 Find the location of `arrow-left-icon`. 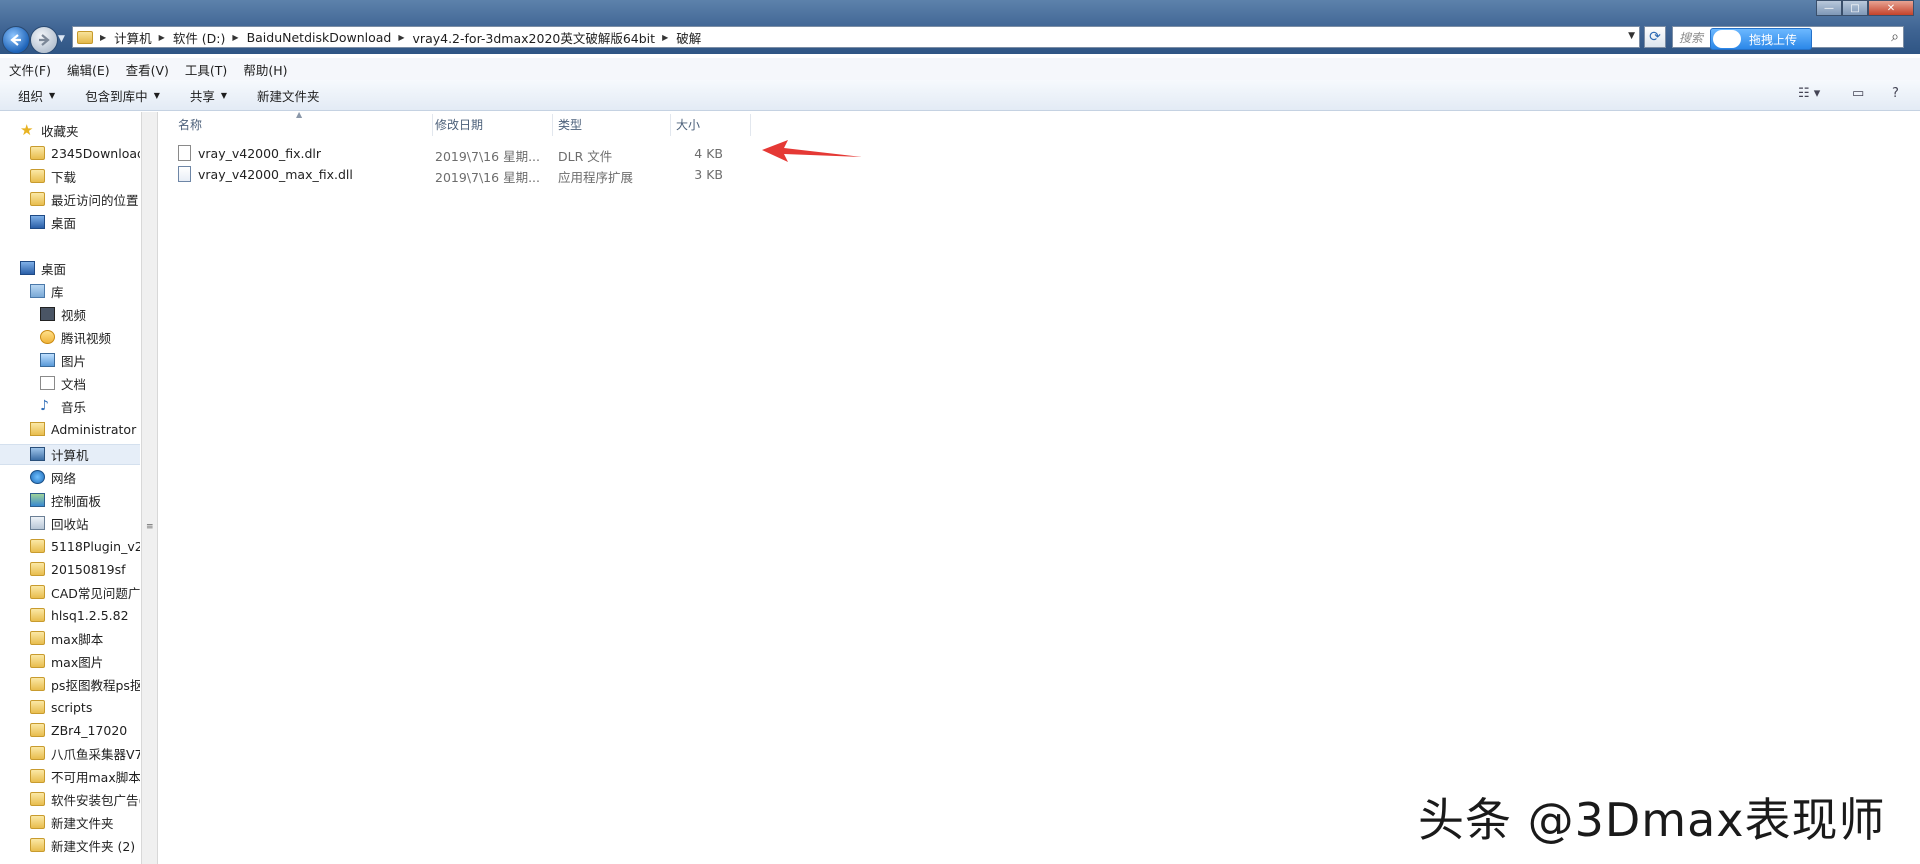

arrow-left-icon is located at coordinates (15, 40).